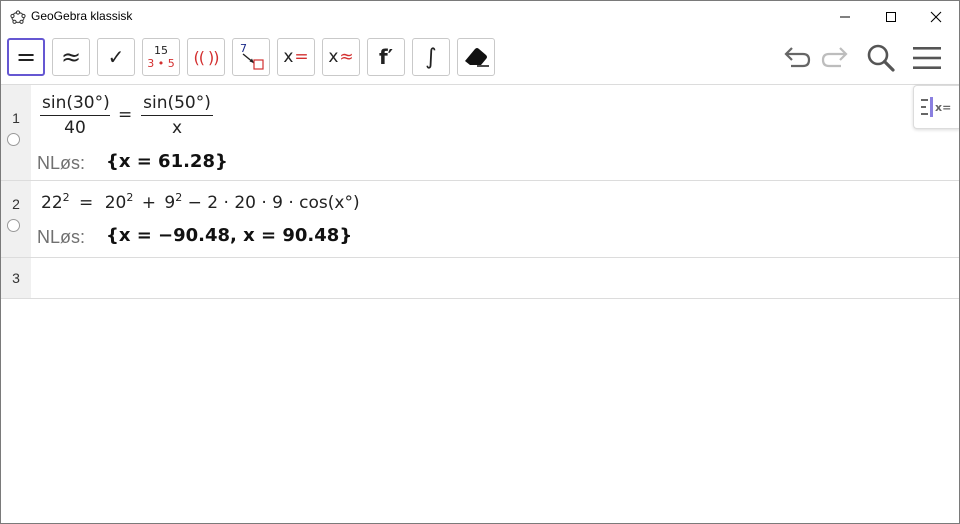  What do you see at coordinates (130, 197) in the screenshot?
I see `term-a-exponent: 2` at bounding box center [130, 197].